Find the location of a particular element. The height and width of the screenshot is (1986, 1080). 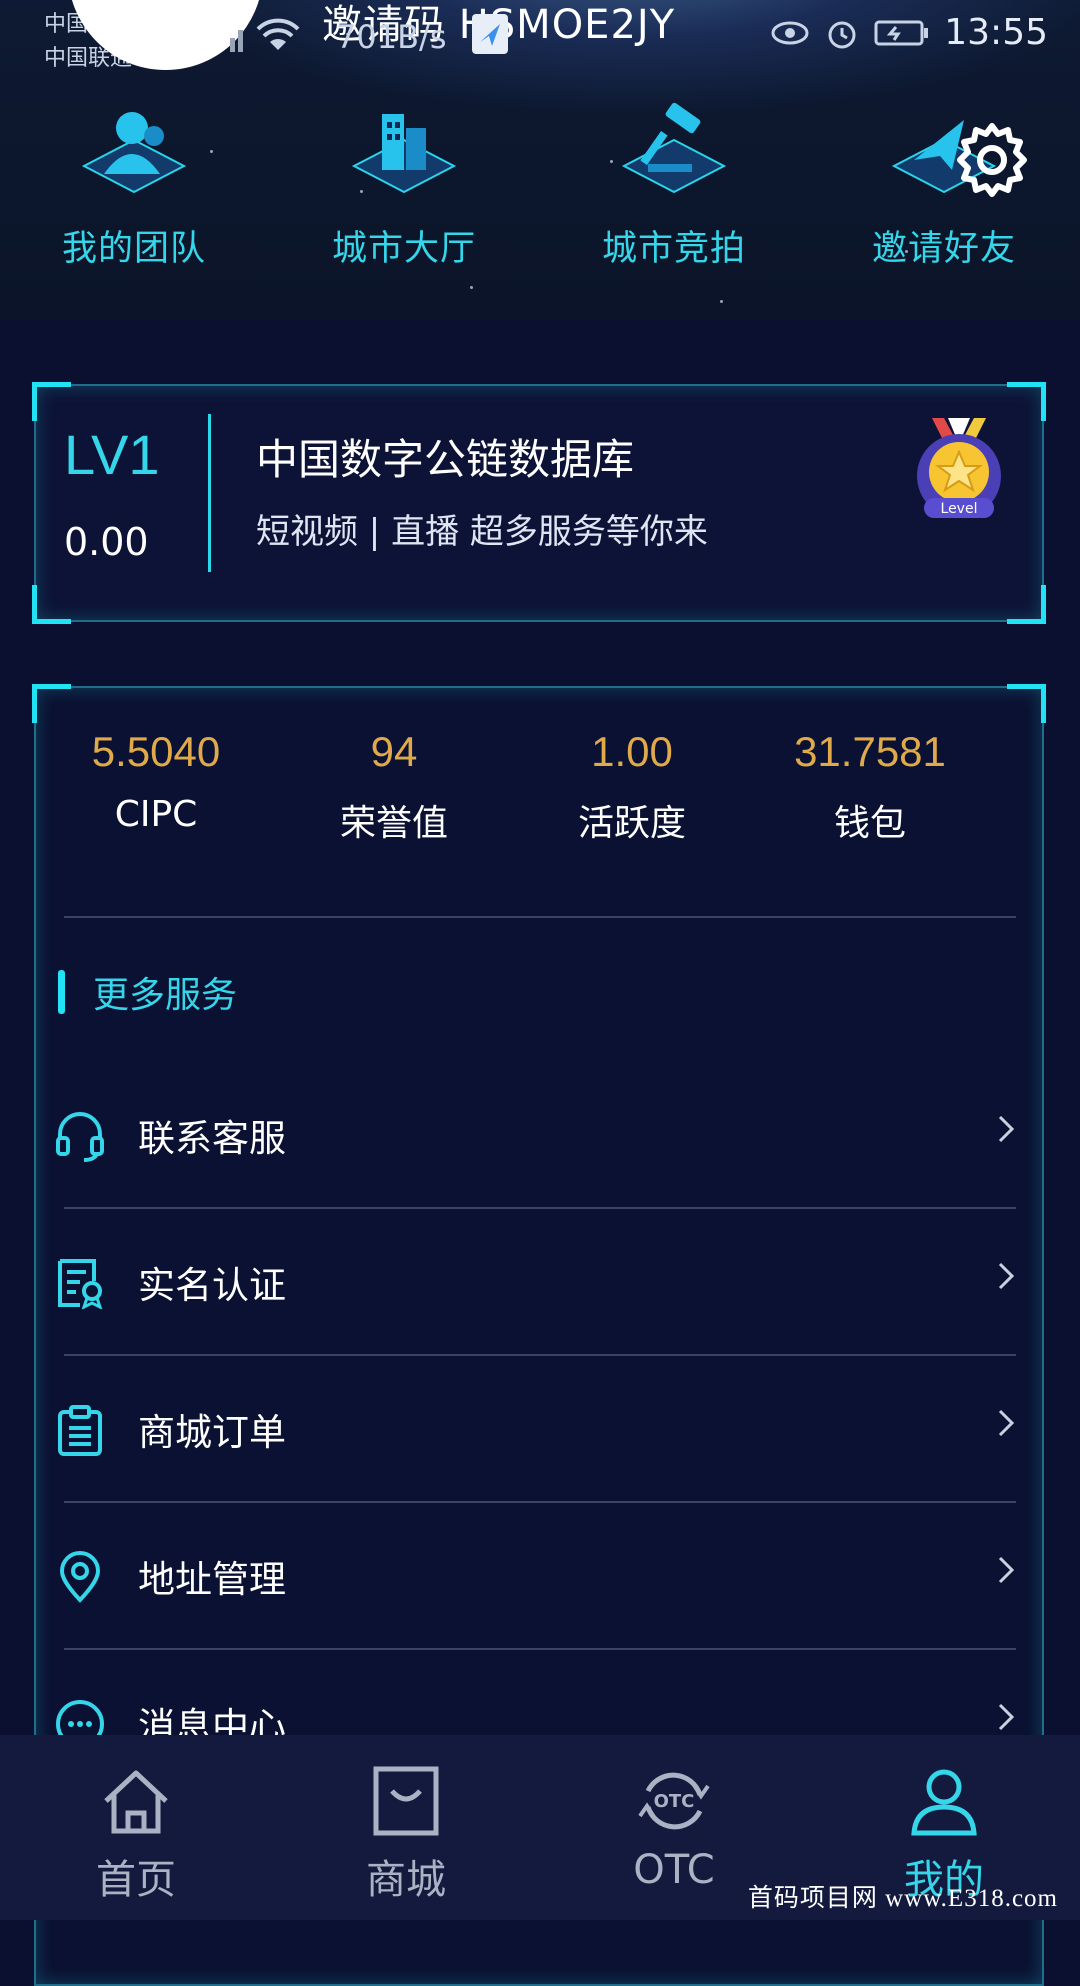

tab-mall: 商城 is located at coordinates (406, 1833).